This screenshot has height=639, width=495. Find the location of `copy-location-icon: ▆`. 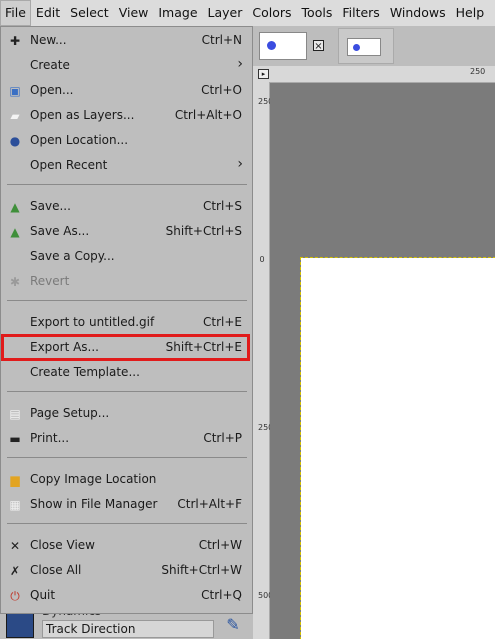

copy-location-icon: ▆ is located at coordinates (15, 480).